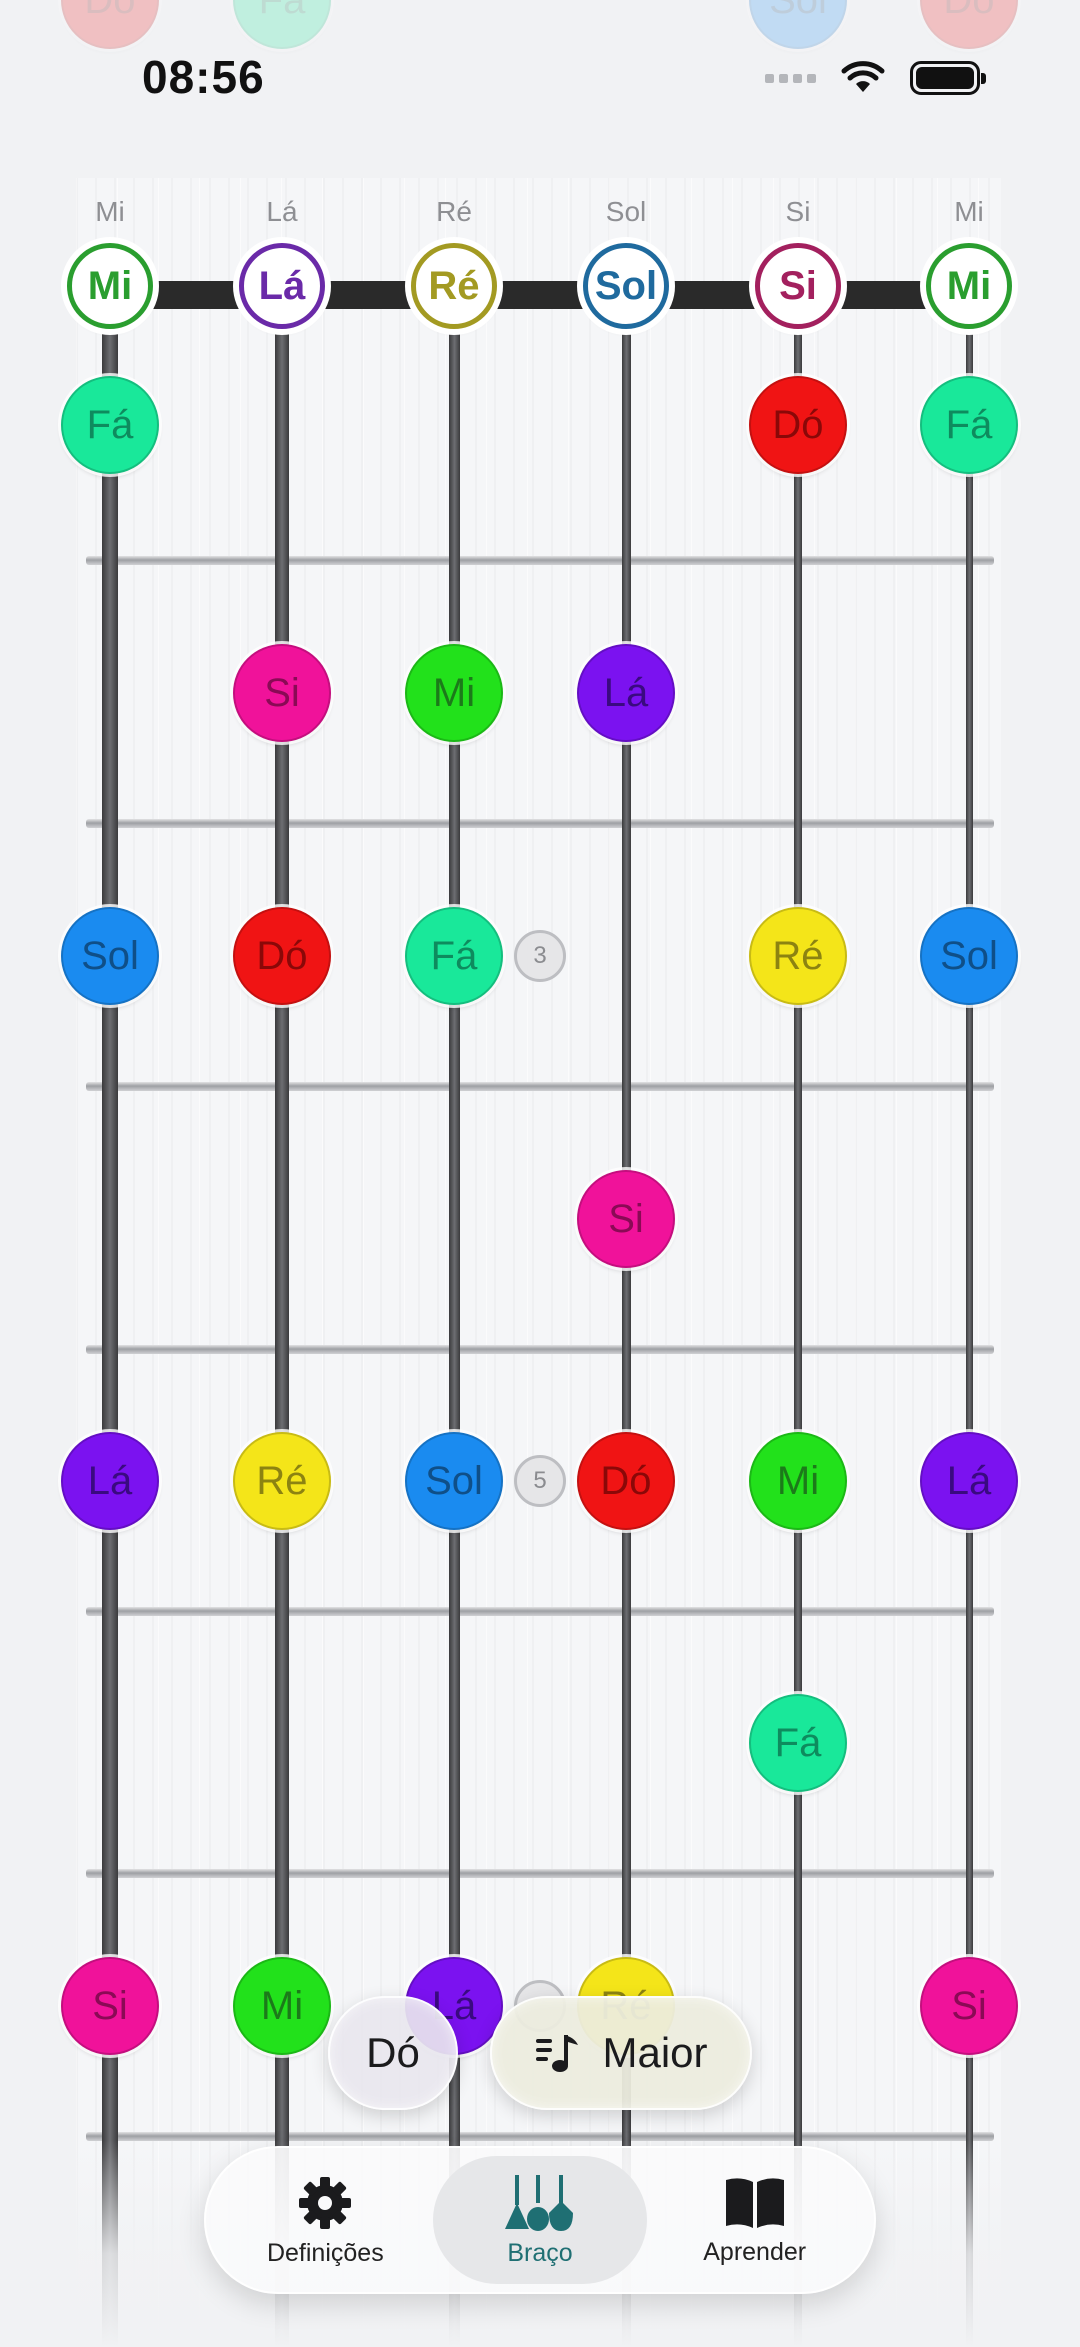 The height and width of the screenshot is (2347, 1080). What do you see at coordinates (325, 2252) in the screenshot?
I see `tab-label-definicoes: Definições` at bounding box center [325, 2252].